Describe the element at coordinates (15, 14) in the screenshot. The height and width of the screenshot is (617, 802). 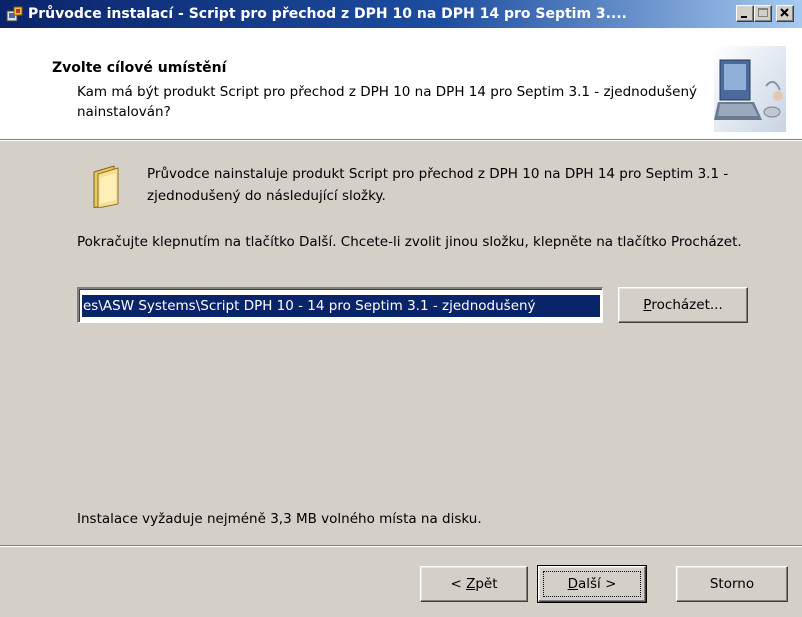
I see `setup-icon` at that location.